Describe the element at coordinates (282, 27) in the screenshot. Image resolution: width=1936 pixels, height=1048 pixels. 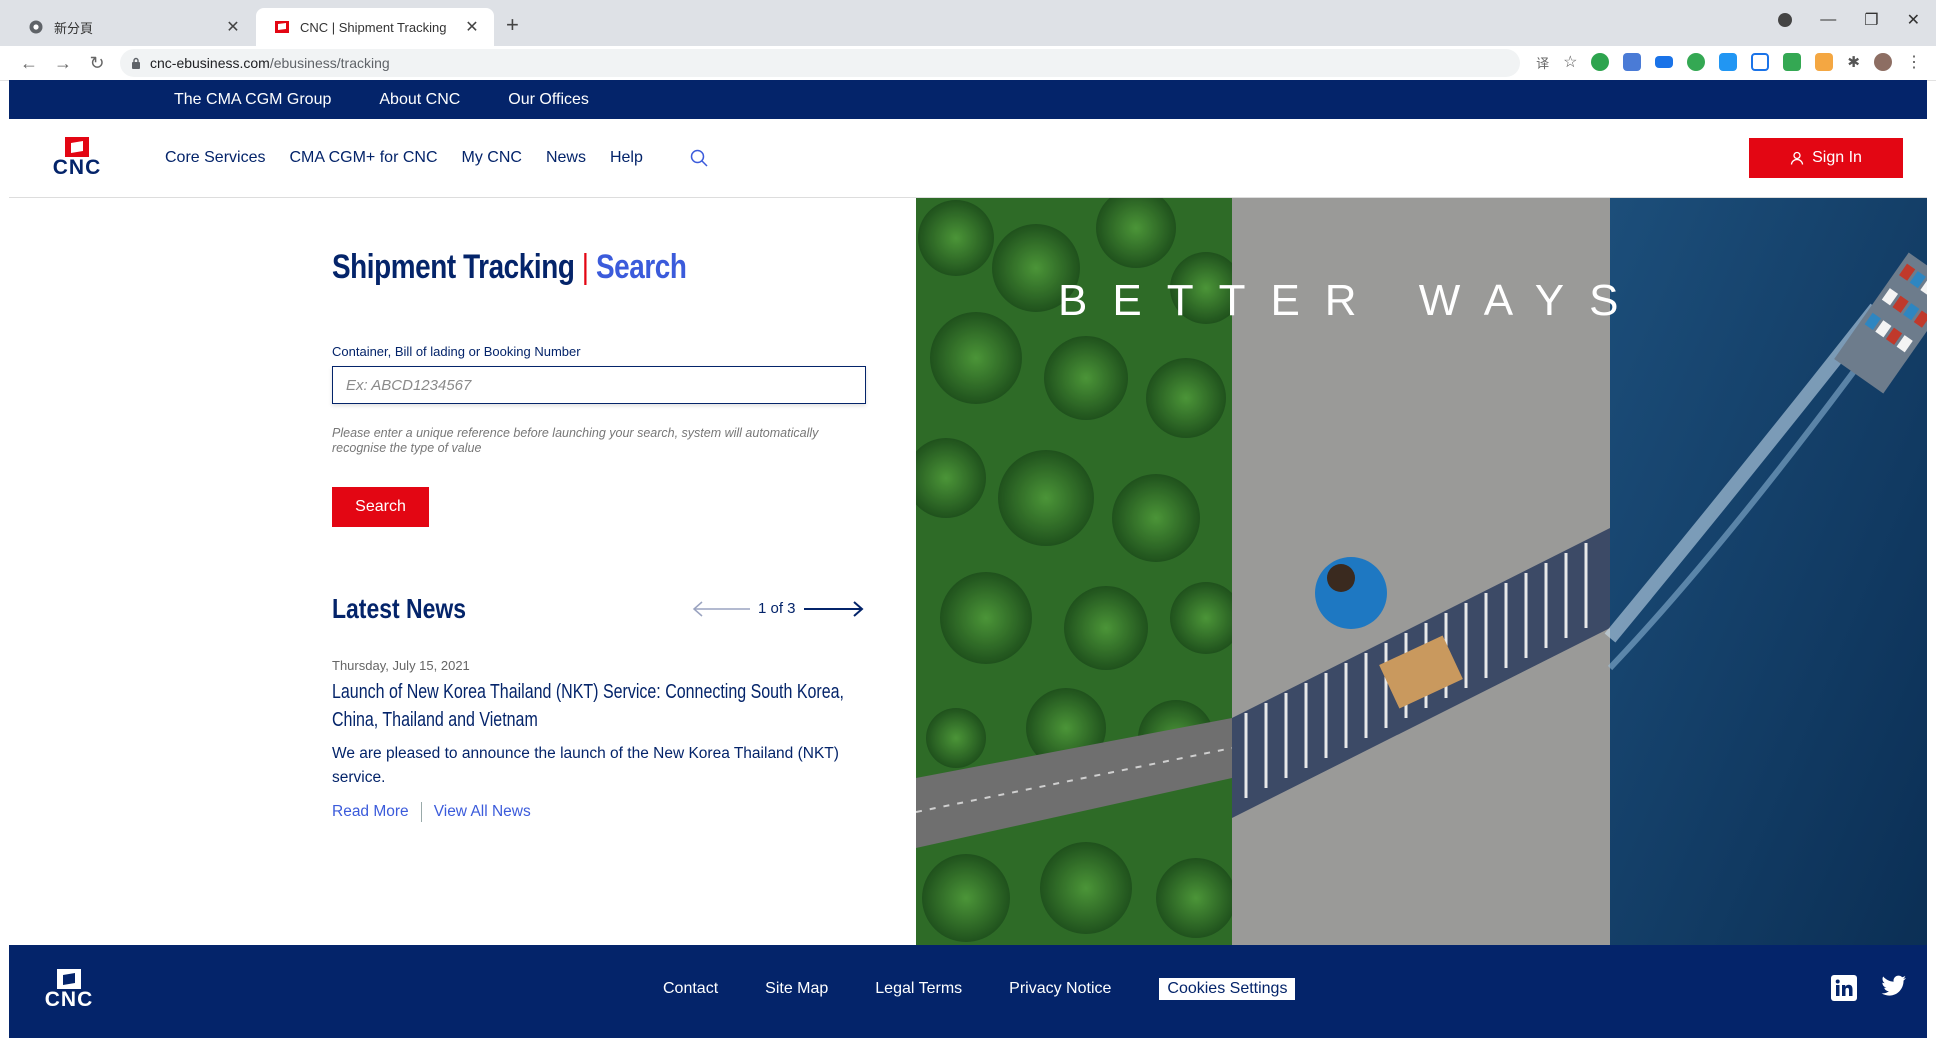
I see `cnc-favicon-icon` at that location.